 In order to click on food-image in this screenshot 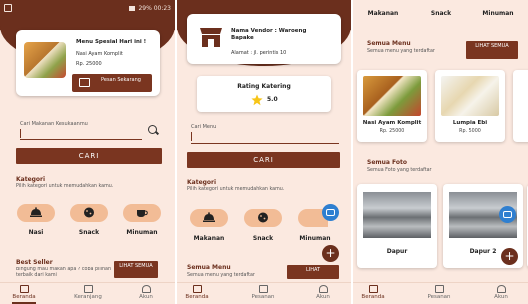, I will do `click(45, 60)`.